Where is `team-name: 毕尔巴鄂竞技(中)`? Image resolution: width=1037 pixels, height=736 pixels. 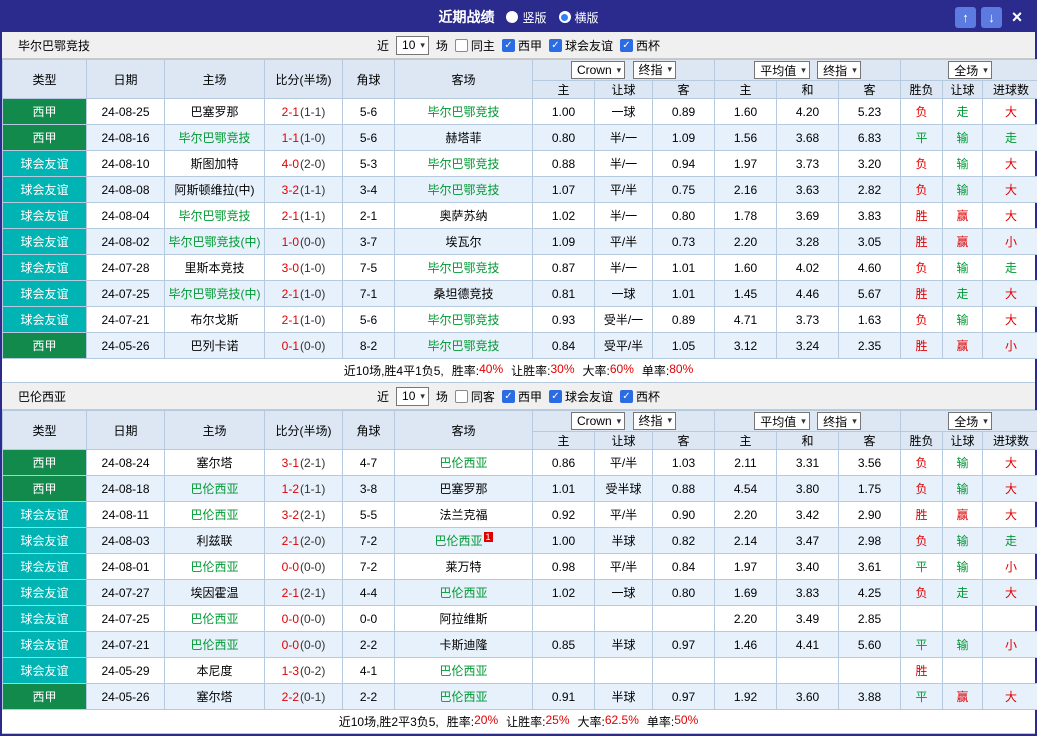 team-name: 毕尔巴鄂竞技(中) is located at coordinates (214, 242).